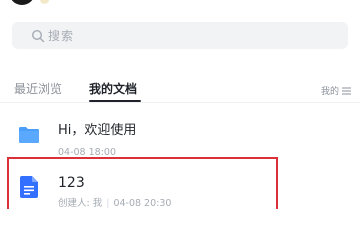 The image size is (360, 240). I want to click on sort-list-icon, so click(346, 90).